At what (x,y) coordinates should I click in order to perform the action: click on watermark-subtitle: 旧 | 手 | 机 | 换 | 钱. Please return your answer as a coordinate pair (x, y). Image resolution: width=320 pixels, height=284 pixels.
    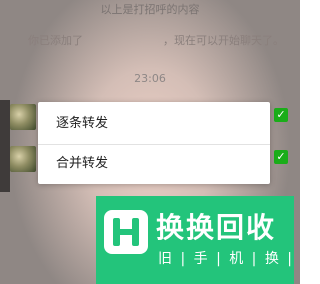
    Looking at the image, I should click on (229, 259).